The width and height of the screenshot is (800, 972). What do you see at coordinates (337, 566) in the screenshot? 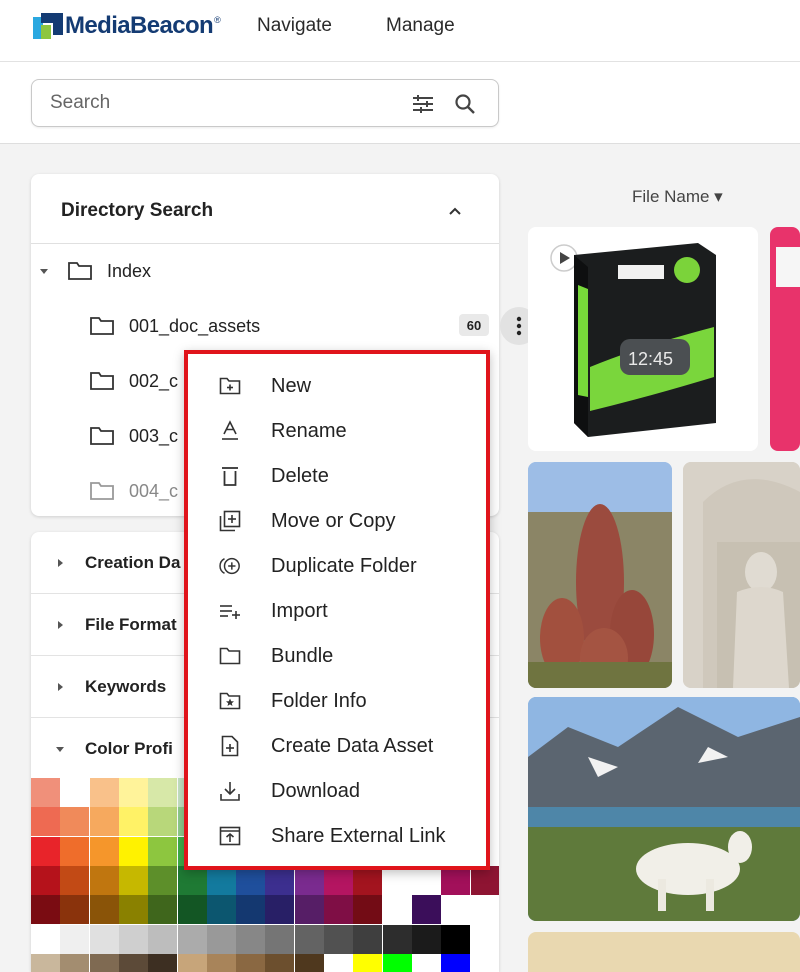
I see `menu-item-duplicate-folder: Duplicate Folder` at bounding box center [337, 566].